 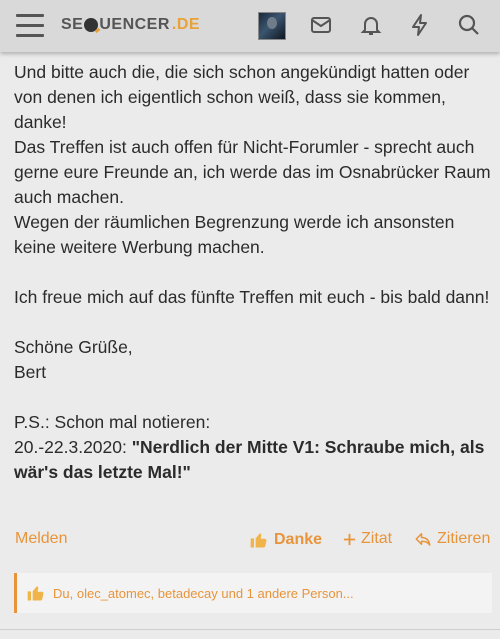 I want to click on report-label: Melden, so click(x=41, y=538).